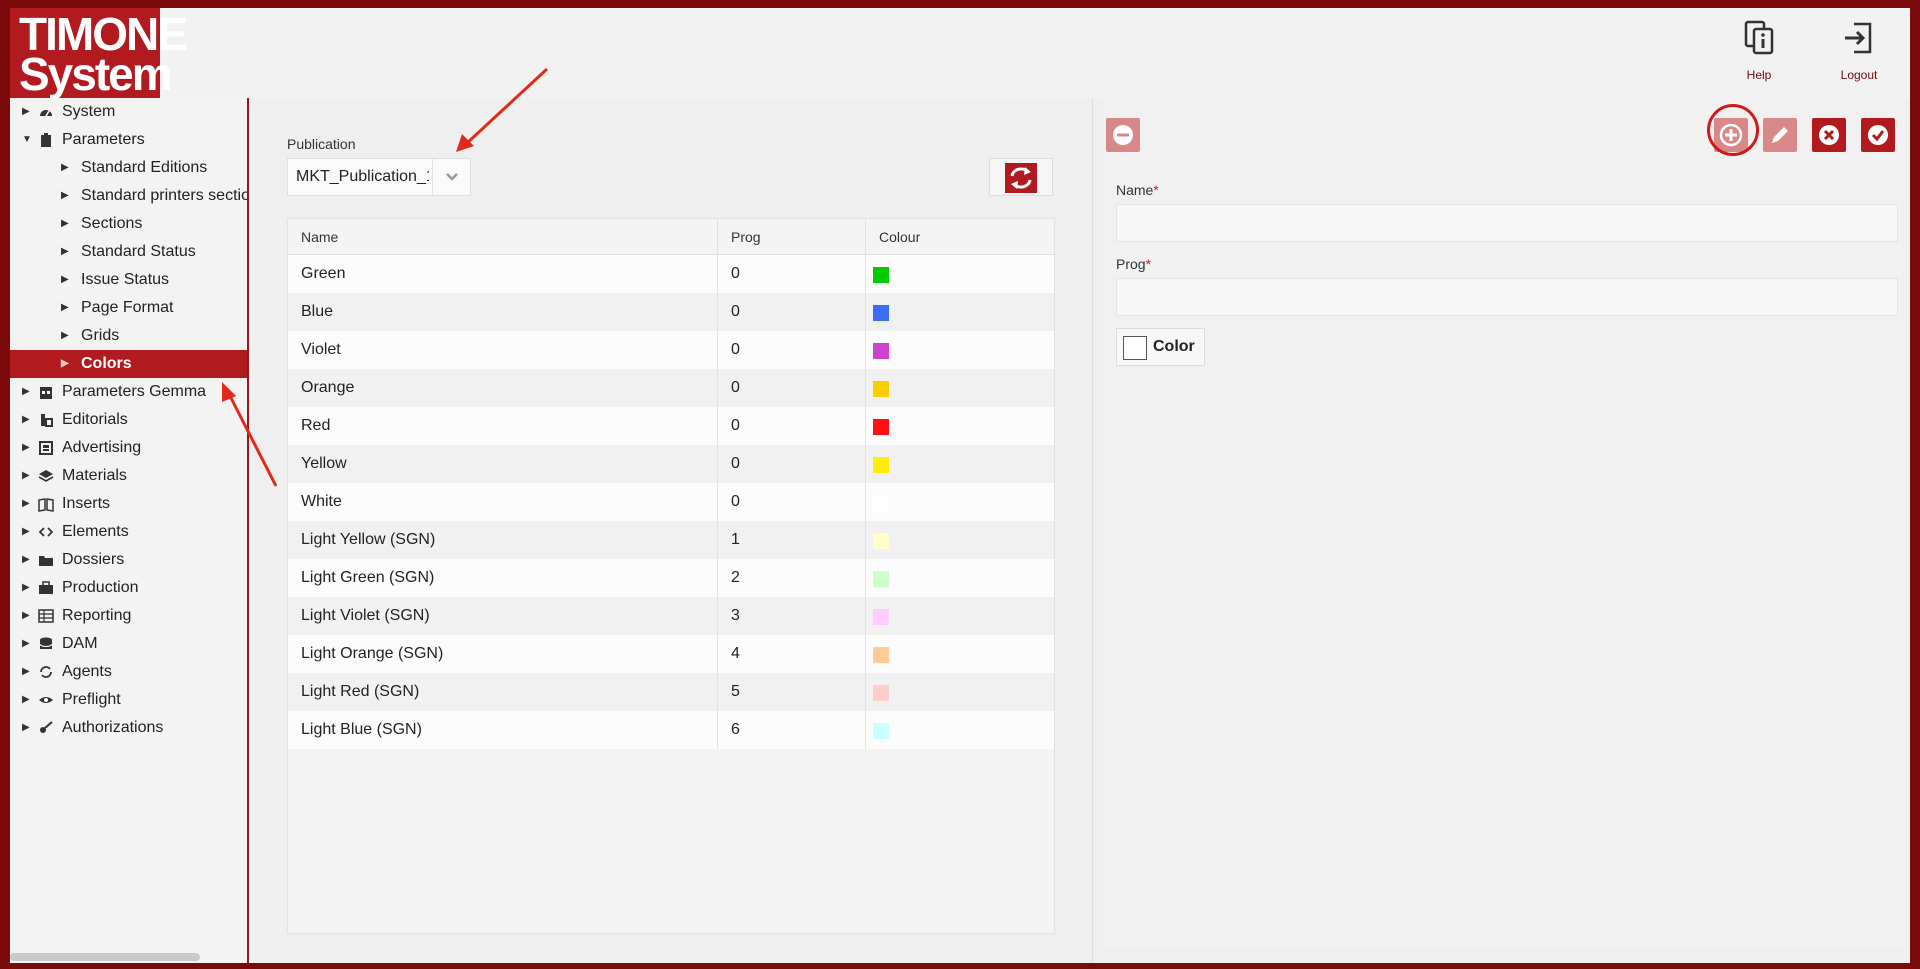 The width and height of the screenshot is (1920, 969). What do you see at coordinates (128, 112) in the screenshot?
I see `sidebar-item-system: ▶ System` at bounding box center [128, 112].